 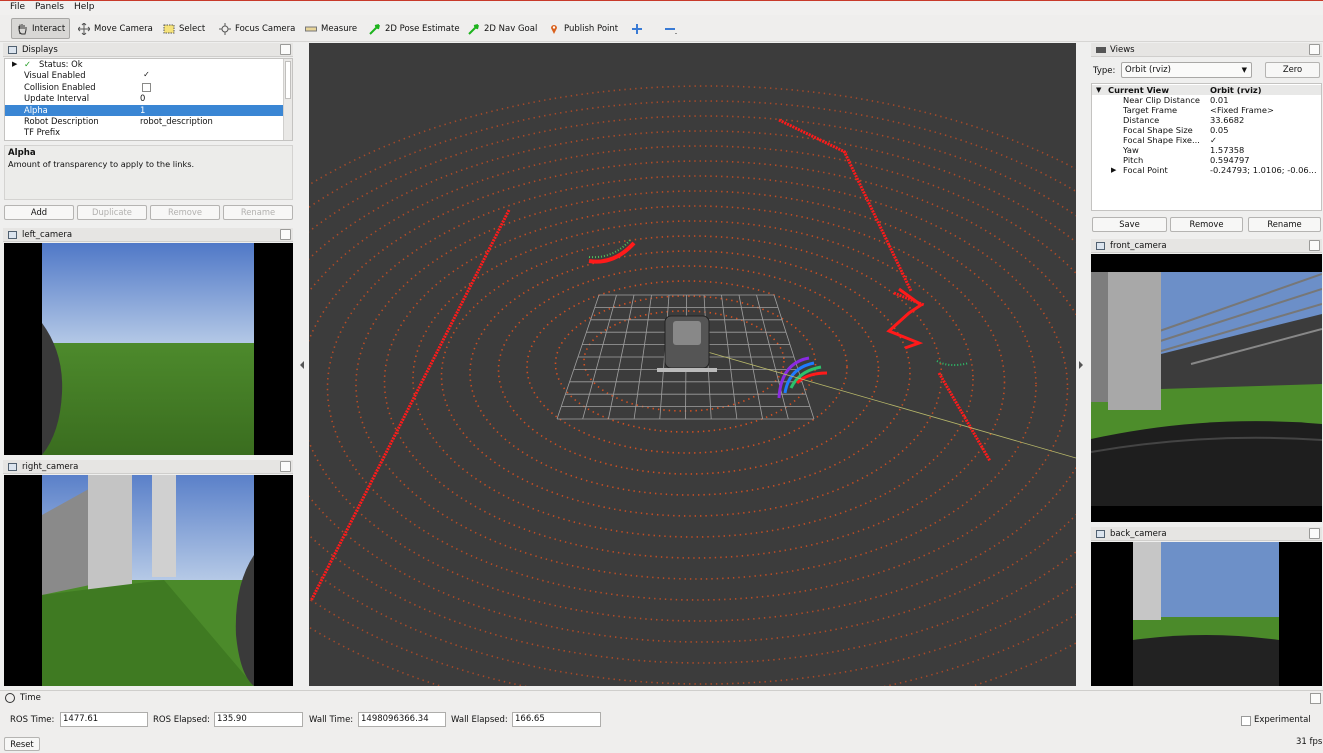 What do you see at coordinates (1206, 388) in the screenshot?
I see `front-camera-view` at bounding box center [1206, 388].